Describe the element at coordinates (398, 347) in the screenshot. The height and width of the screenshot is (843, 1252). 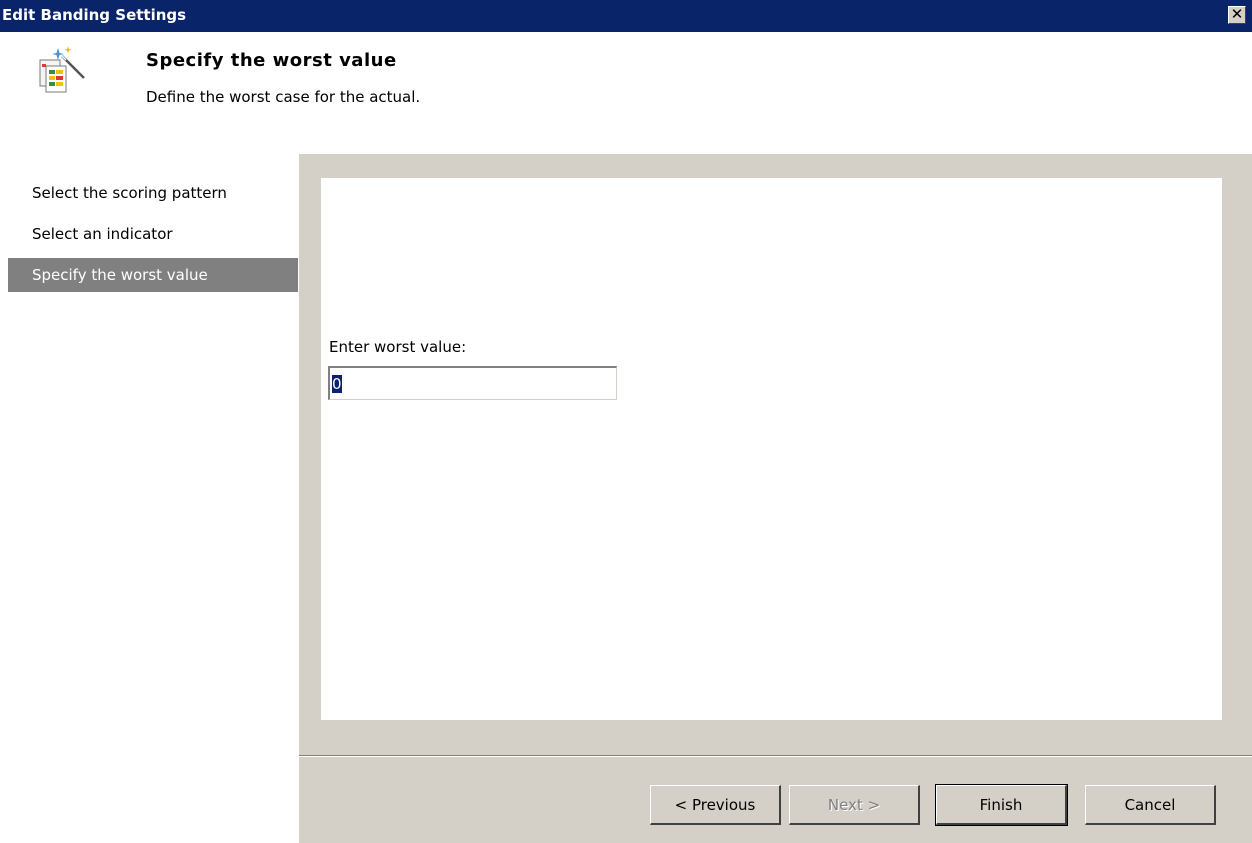
I see `worst-value-label: Enter worst value:` at that location.